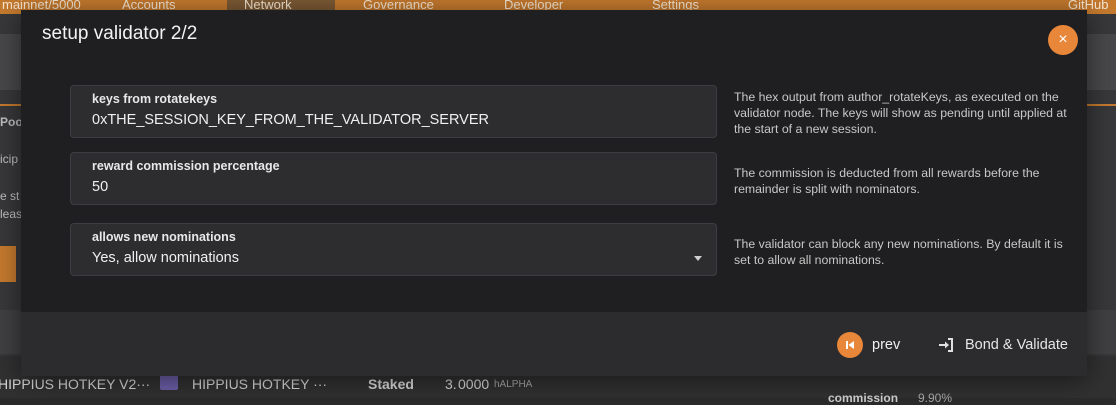 The width and height of the screenshot is (1116, 405). Describe the element at coordinates (513, 384) in the screenshot. I see `bg-row-amount-unit: hALPHA` at that location.